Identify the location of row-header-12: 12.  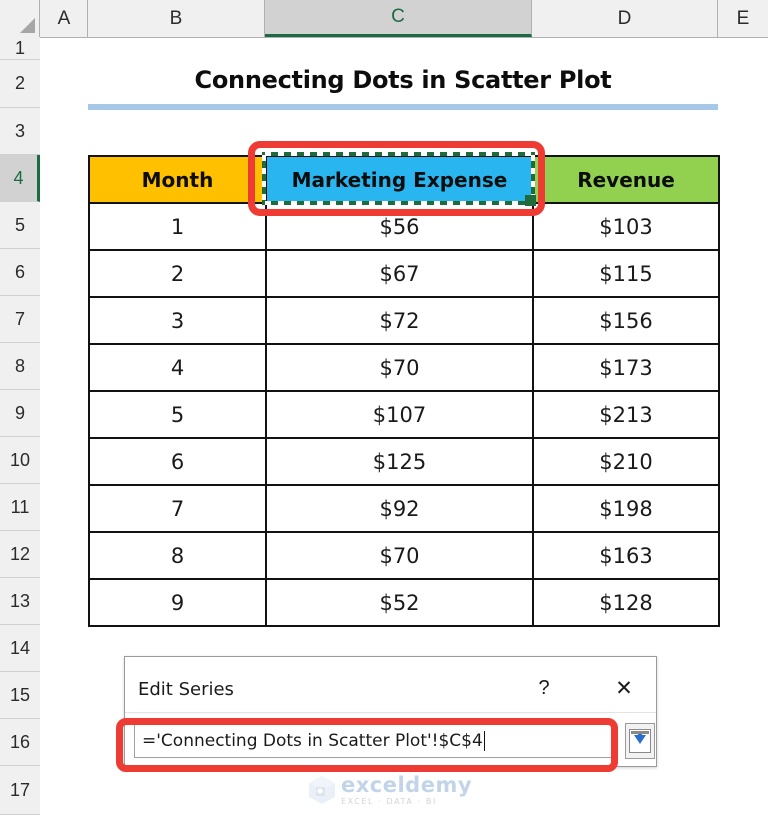
(20, 554).